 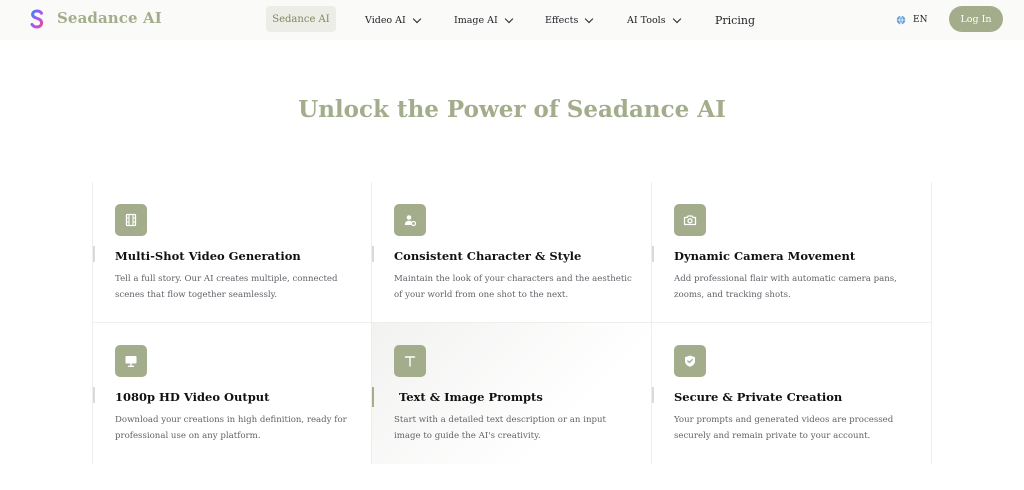 I want to click on text-icon, so click(x=410, y=361).